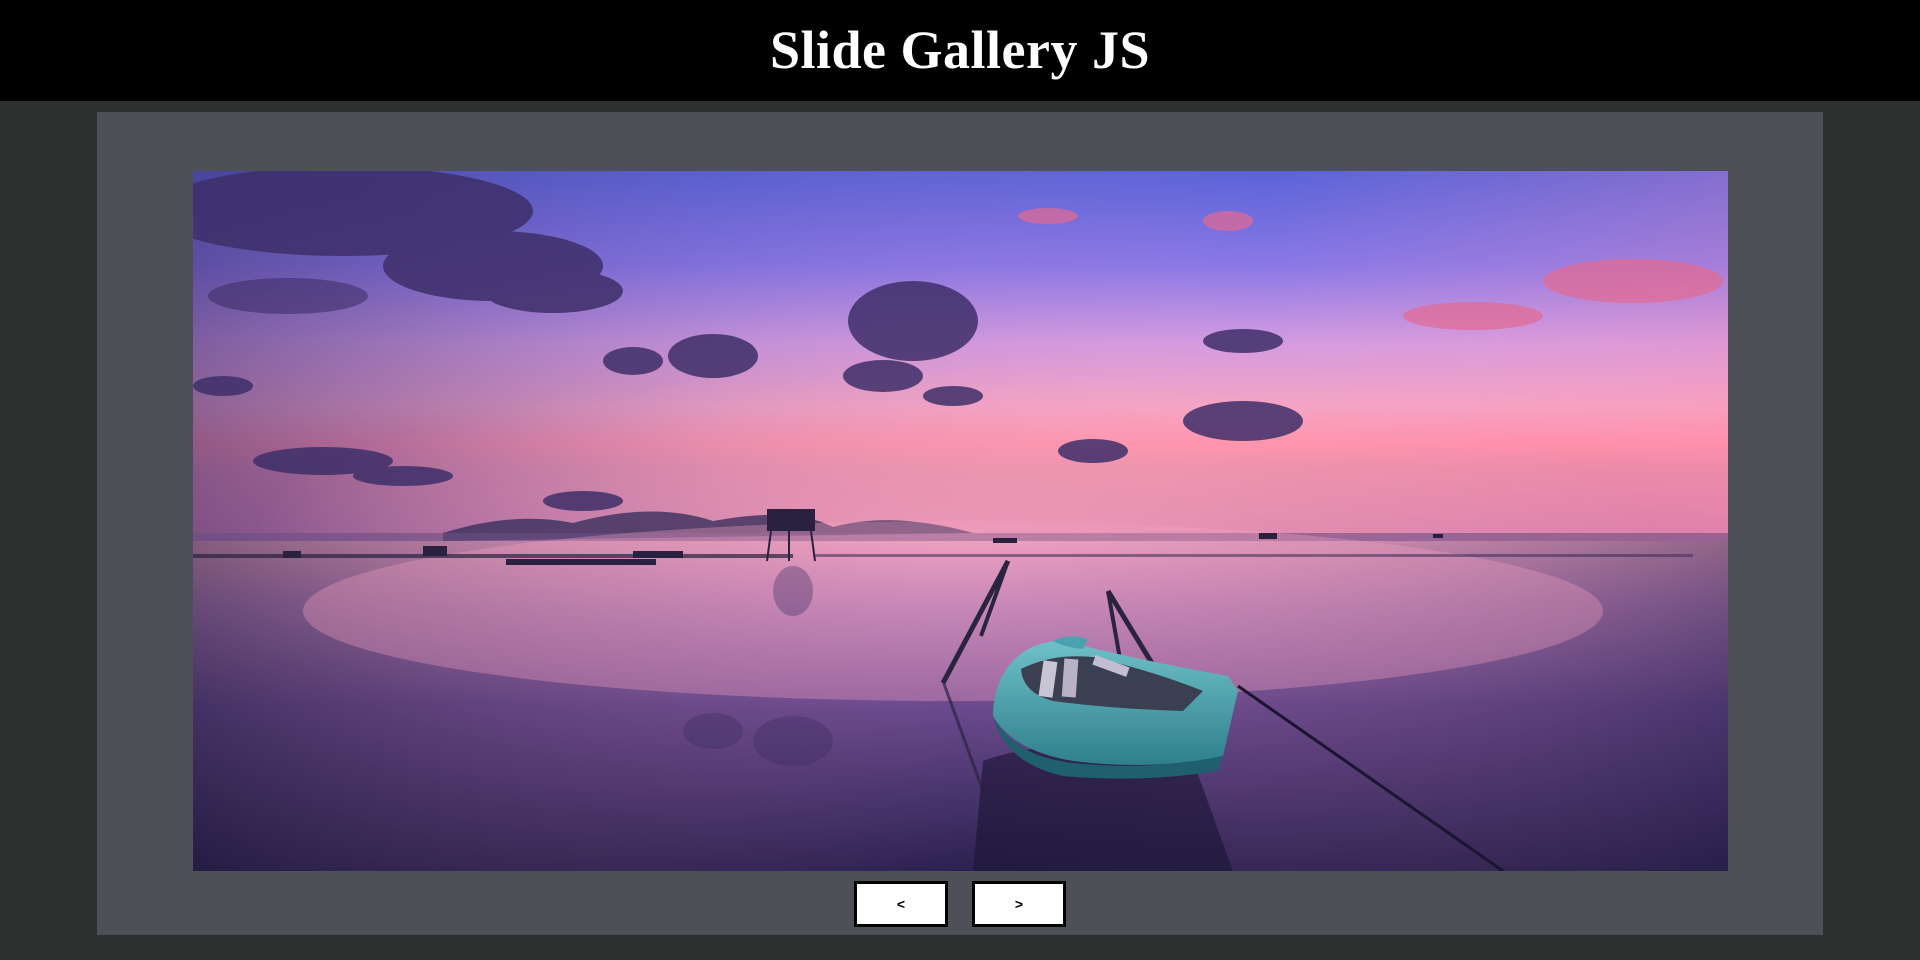  I want to click on page-header: Slide Gallery JS, so click(960, 50).